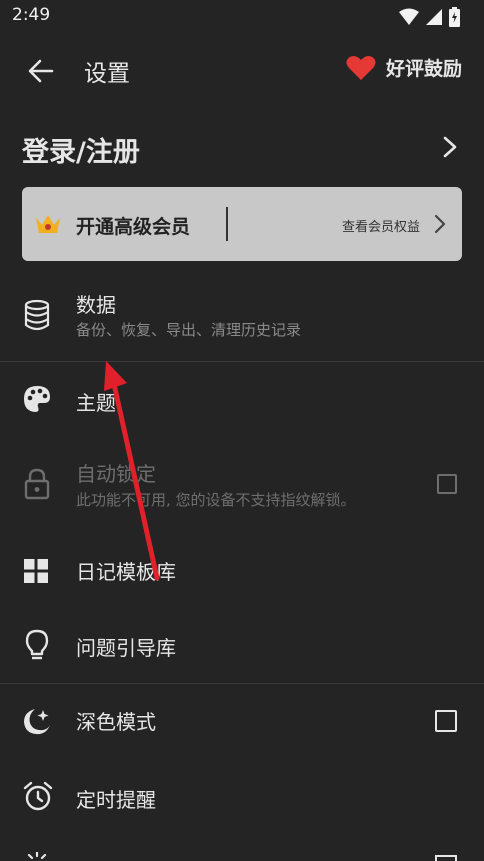 This screenshot has height=861, width=484. I want to click on section-divider, so click(242, 683).